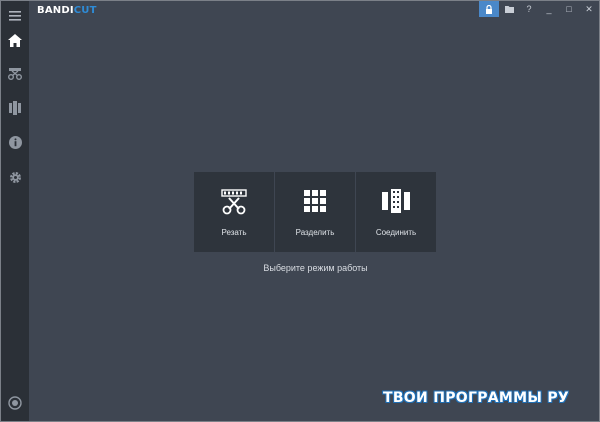  I want to click on join-film-icon, so click(396, 201).